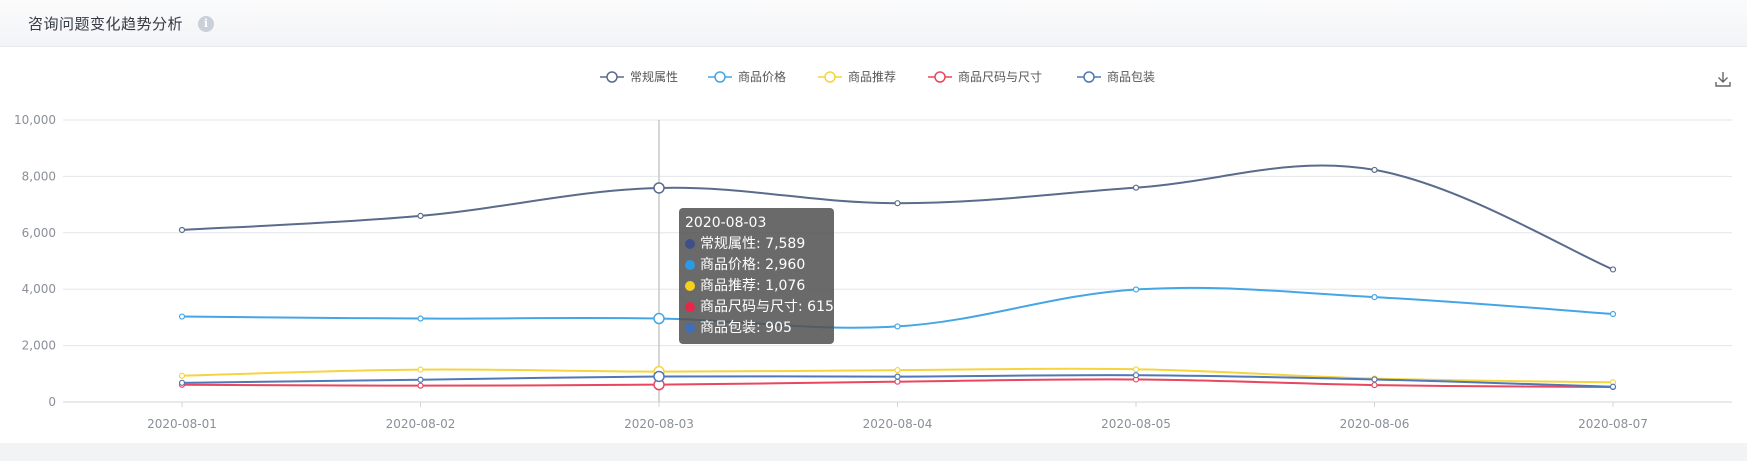 The height and width of the screenshot is (461, 1747). What do you see at coordinates (421, 424) in the screenshot?
I see `x-tick-label: 2020-08-02` at bounding box center [421, 424].